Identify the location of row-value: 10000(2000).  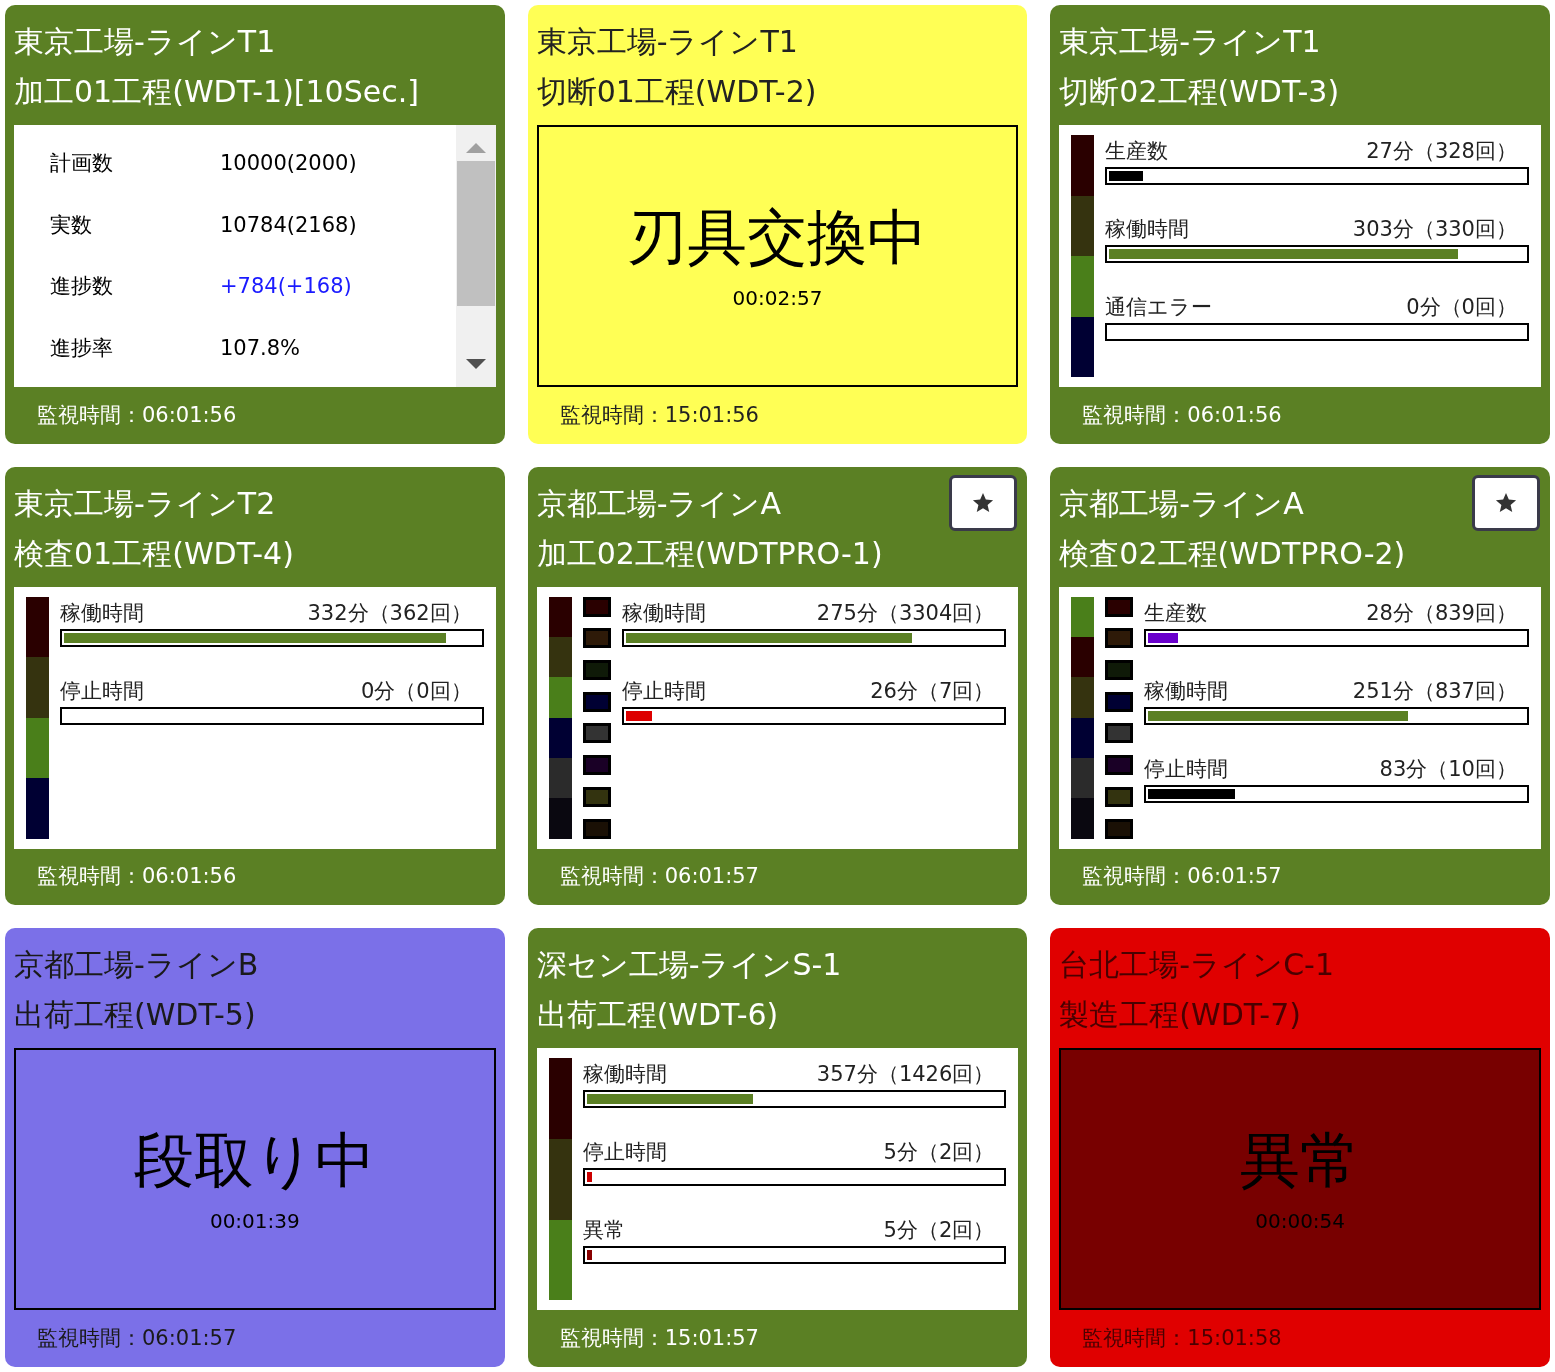
(288, 163).